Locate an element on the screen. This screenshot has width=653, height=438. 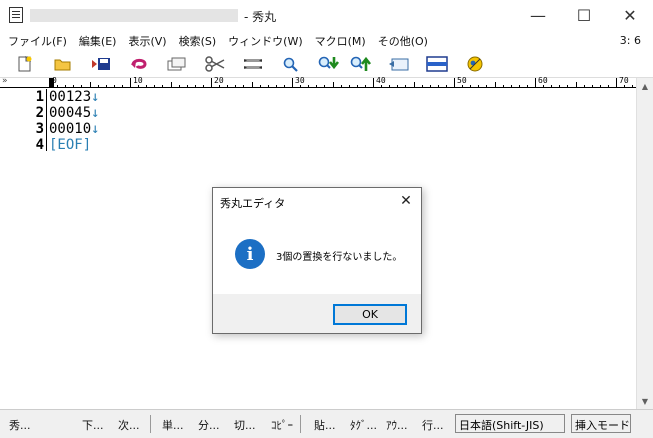
line-text: 00045 is located at coordinates (70, 113).